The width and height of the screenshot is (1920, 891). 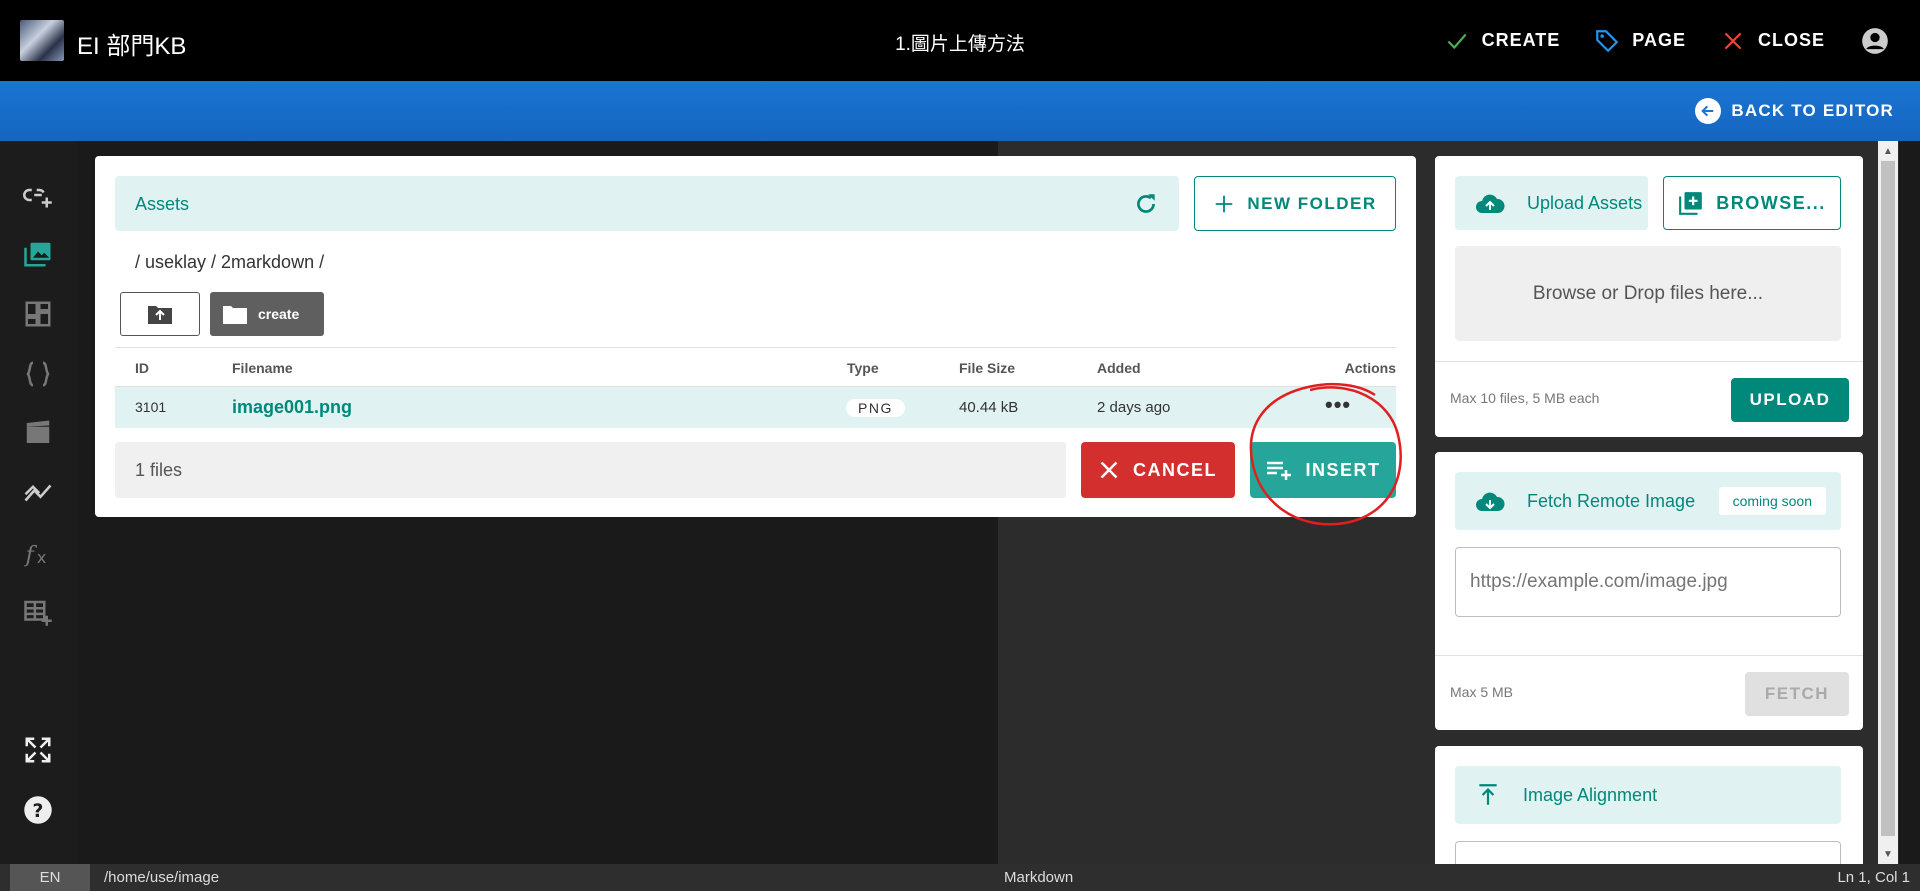 What do you see at coordinates (863, 368) in the screenshot?
I see `col-type: Type` at bounding box center [863, 368].